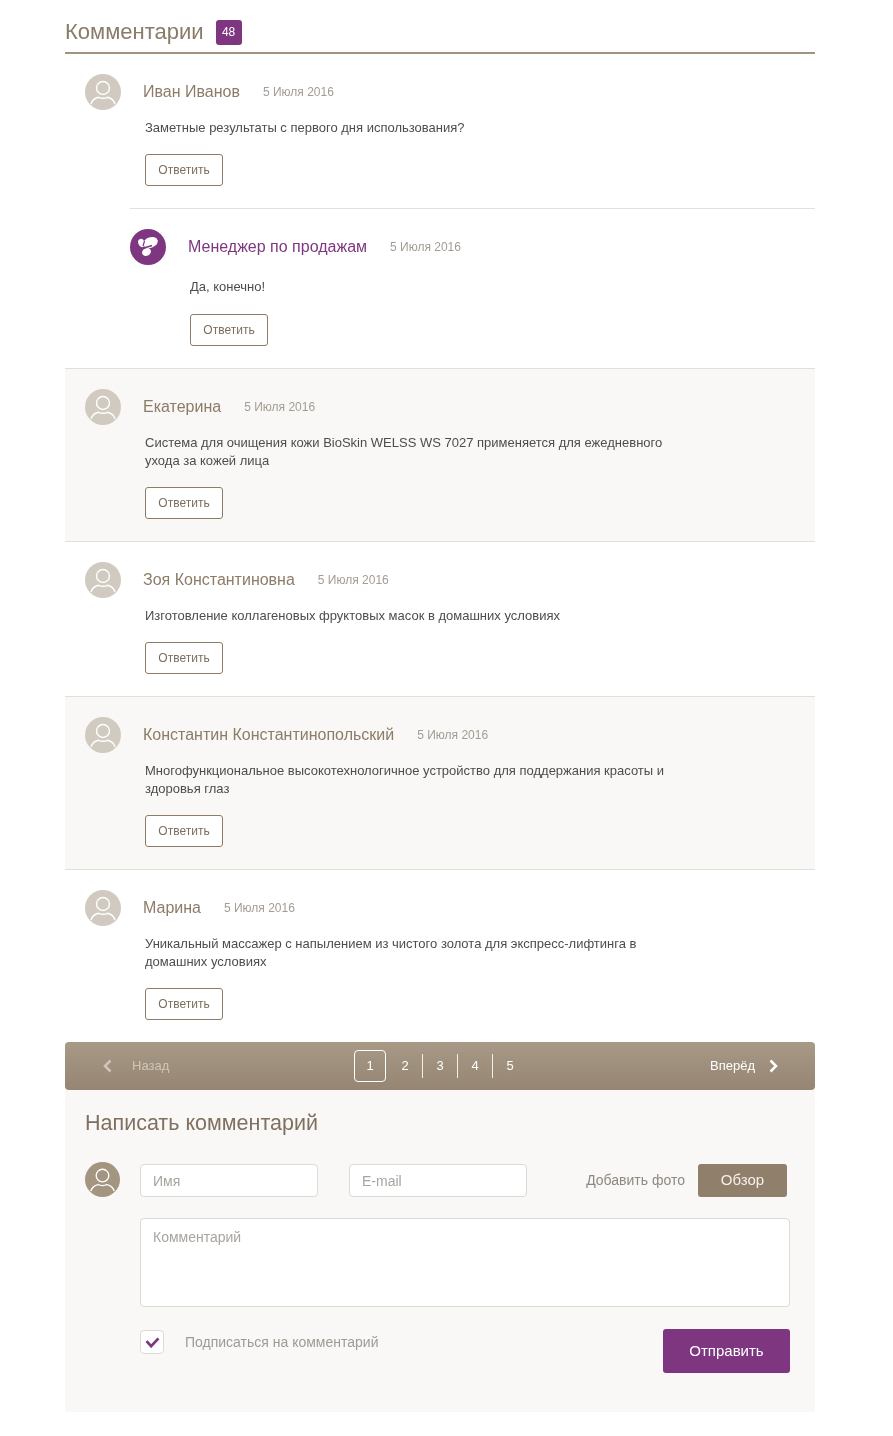 The width and height of the screenshot is (893, 1436). What do you see at coordinates (465, 1262) in the screenshot?
I see `comment-textarea: Комментарий` at bounding box center [465, 1262].